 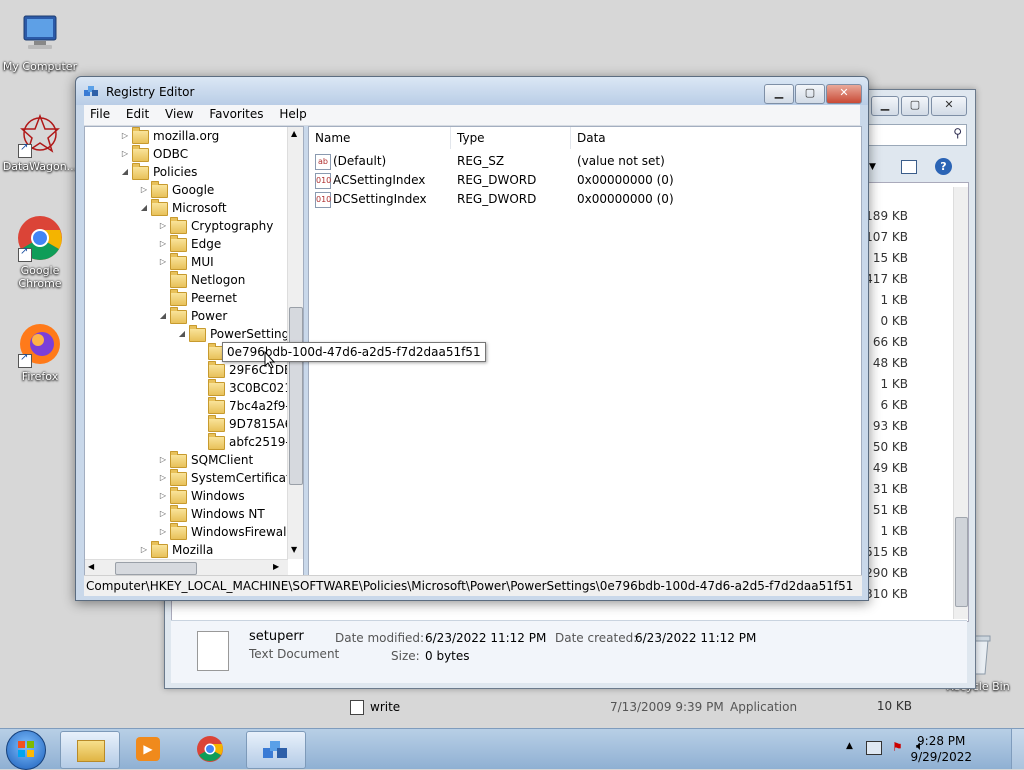 What do you see at coordinates (585, 199) in the screenshot?
I see `value-row: 010 DCSettingIndex REG_DWORD 0x00000000 (0)` at bounding box center [585, 199].